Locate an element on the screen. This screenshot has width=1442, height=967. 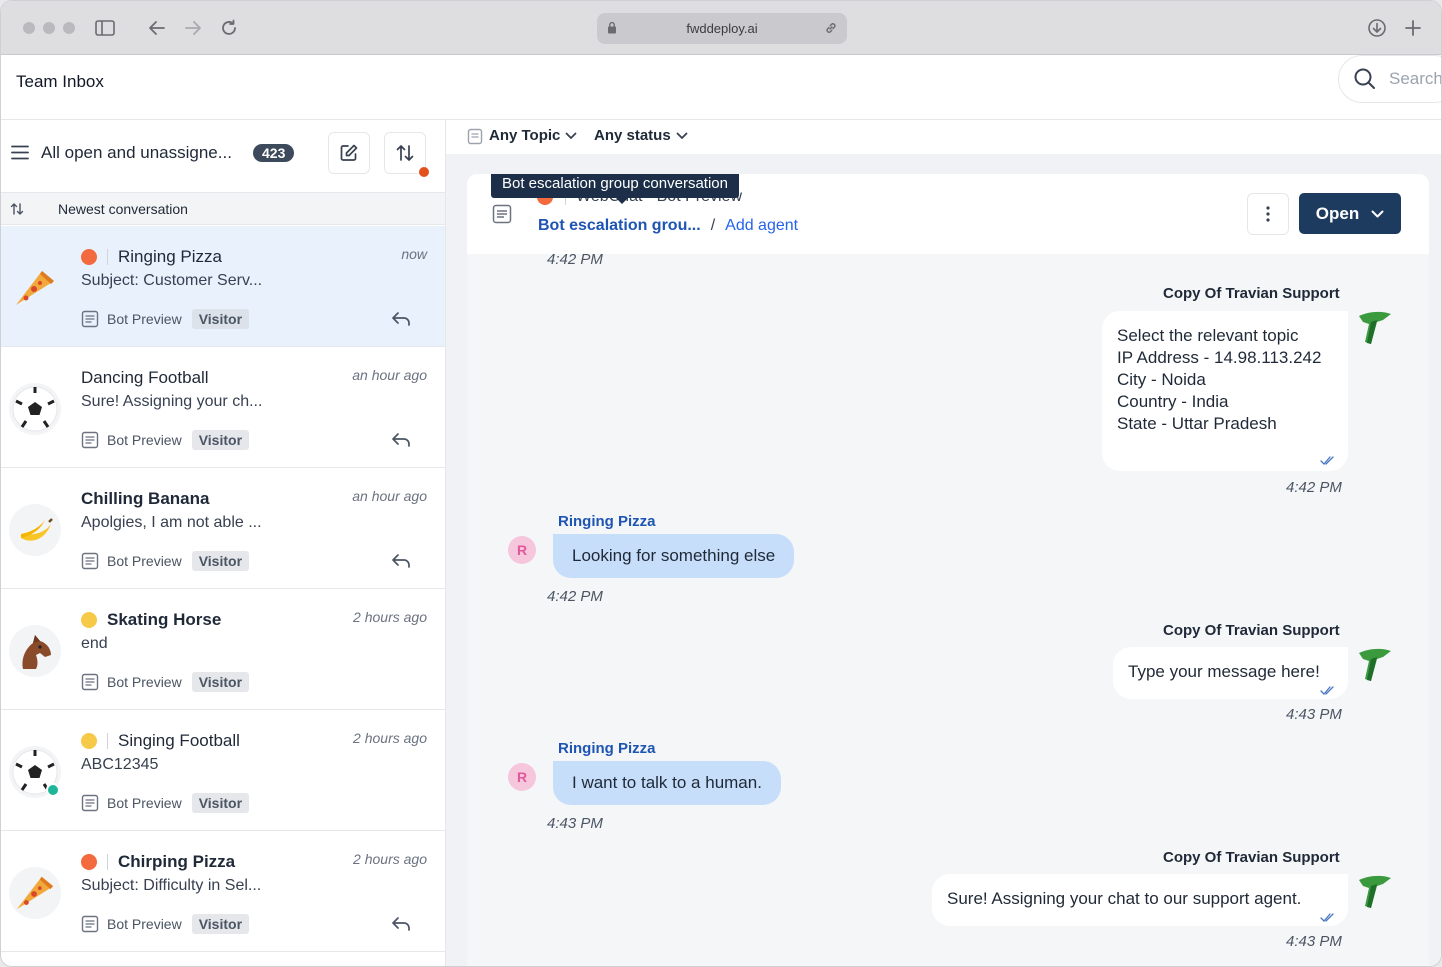
add-agent-link: Add agent is located at coordinates (761, 226).